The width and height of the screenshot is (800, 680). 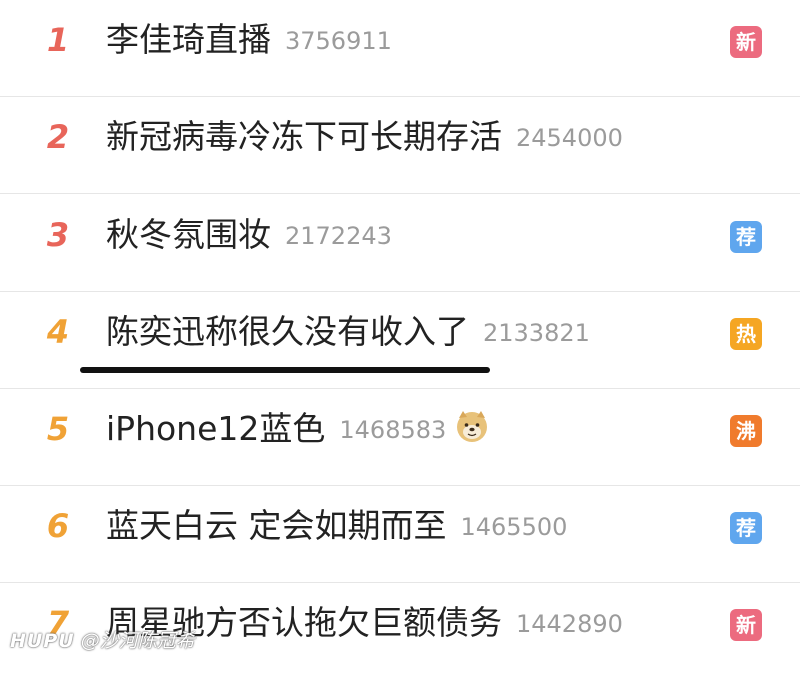 I want to click on topic-title: 秋冬氛围妆, so click(x=188, y=234).